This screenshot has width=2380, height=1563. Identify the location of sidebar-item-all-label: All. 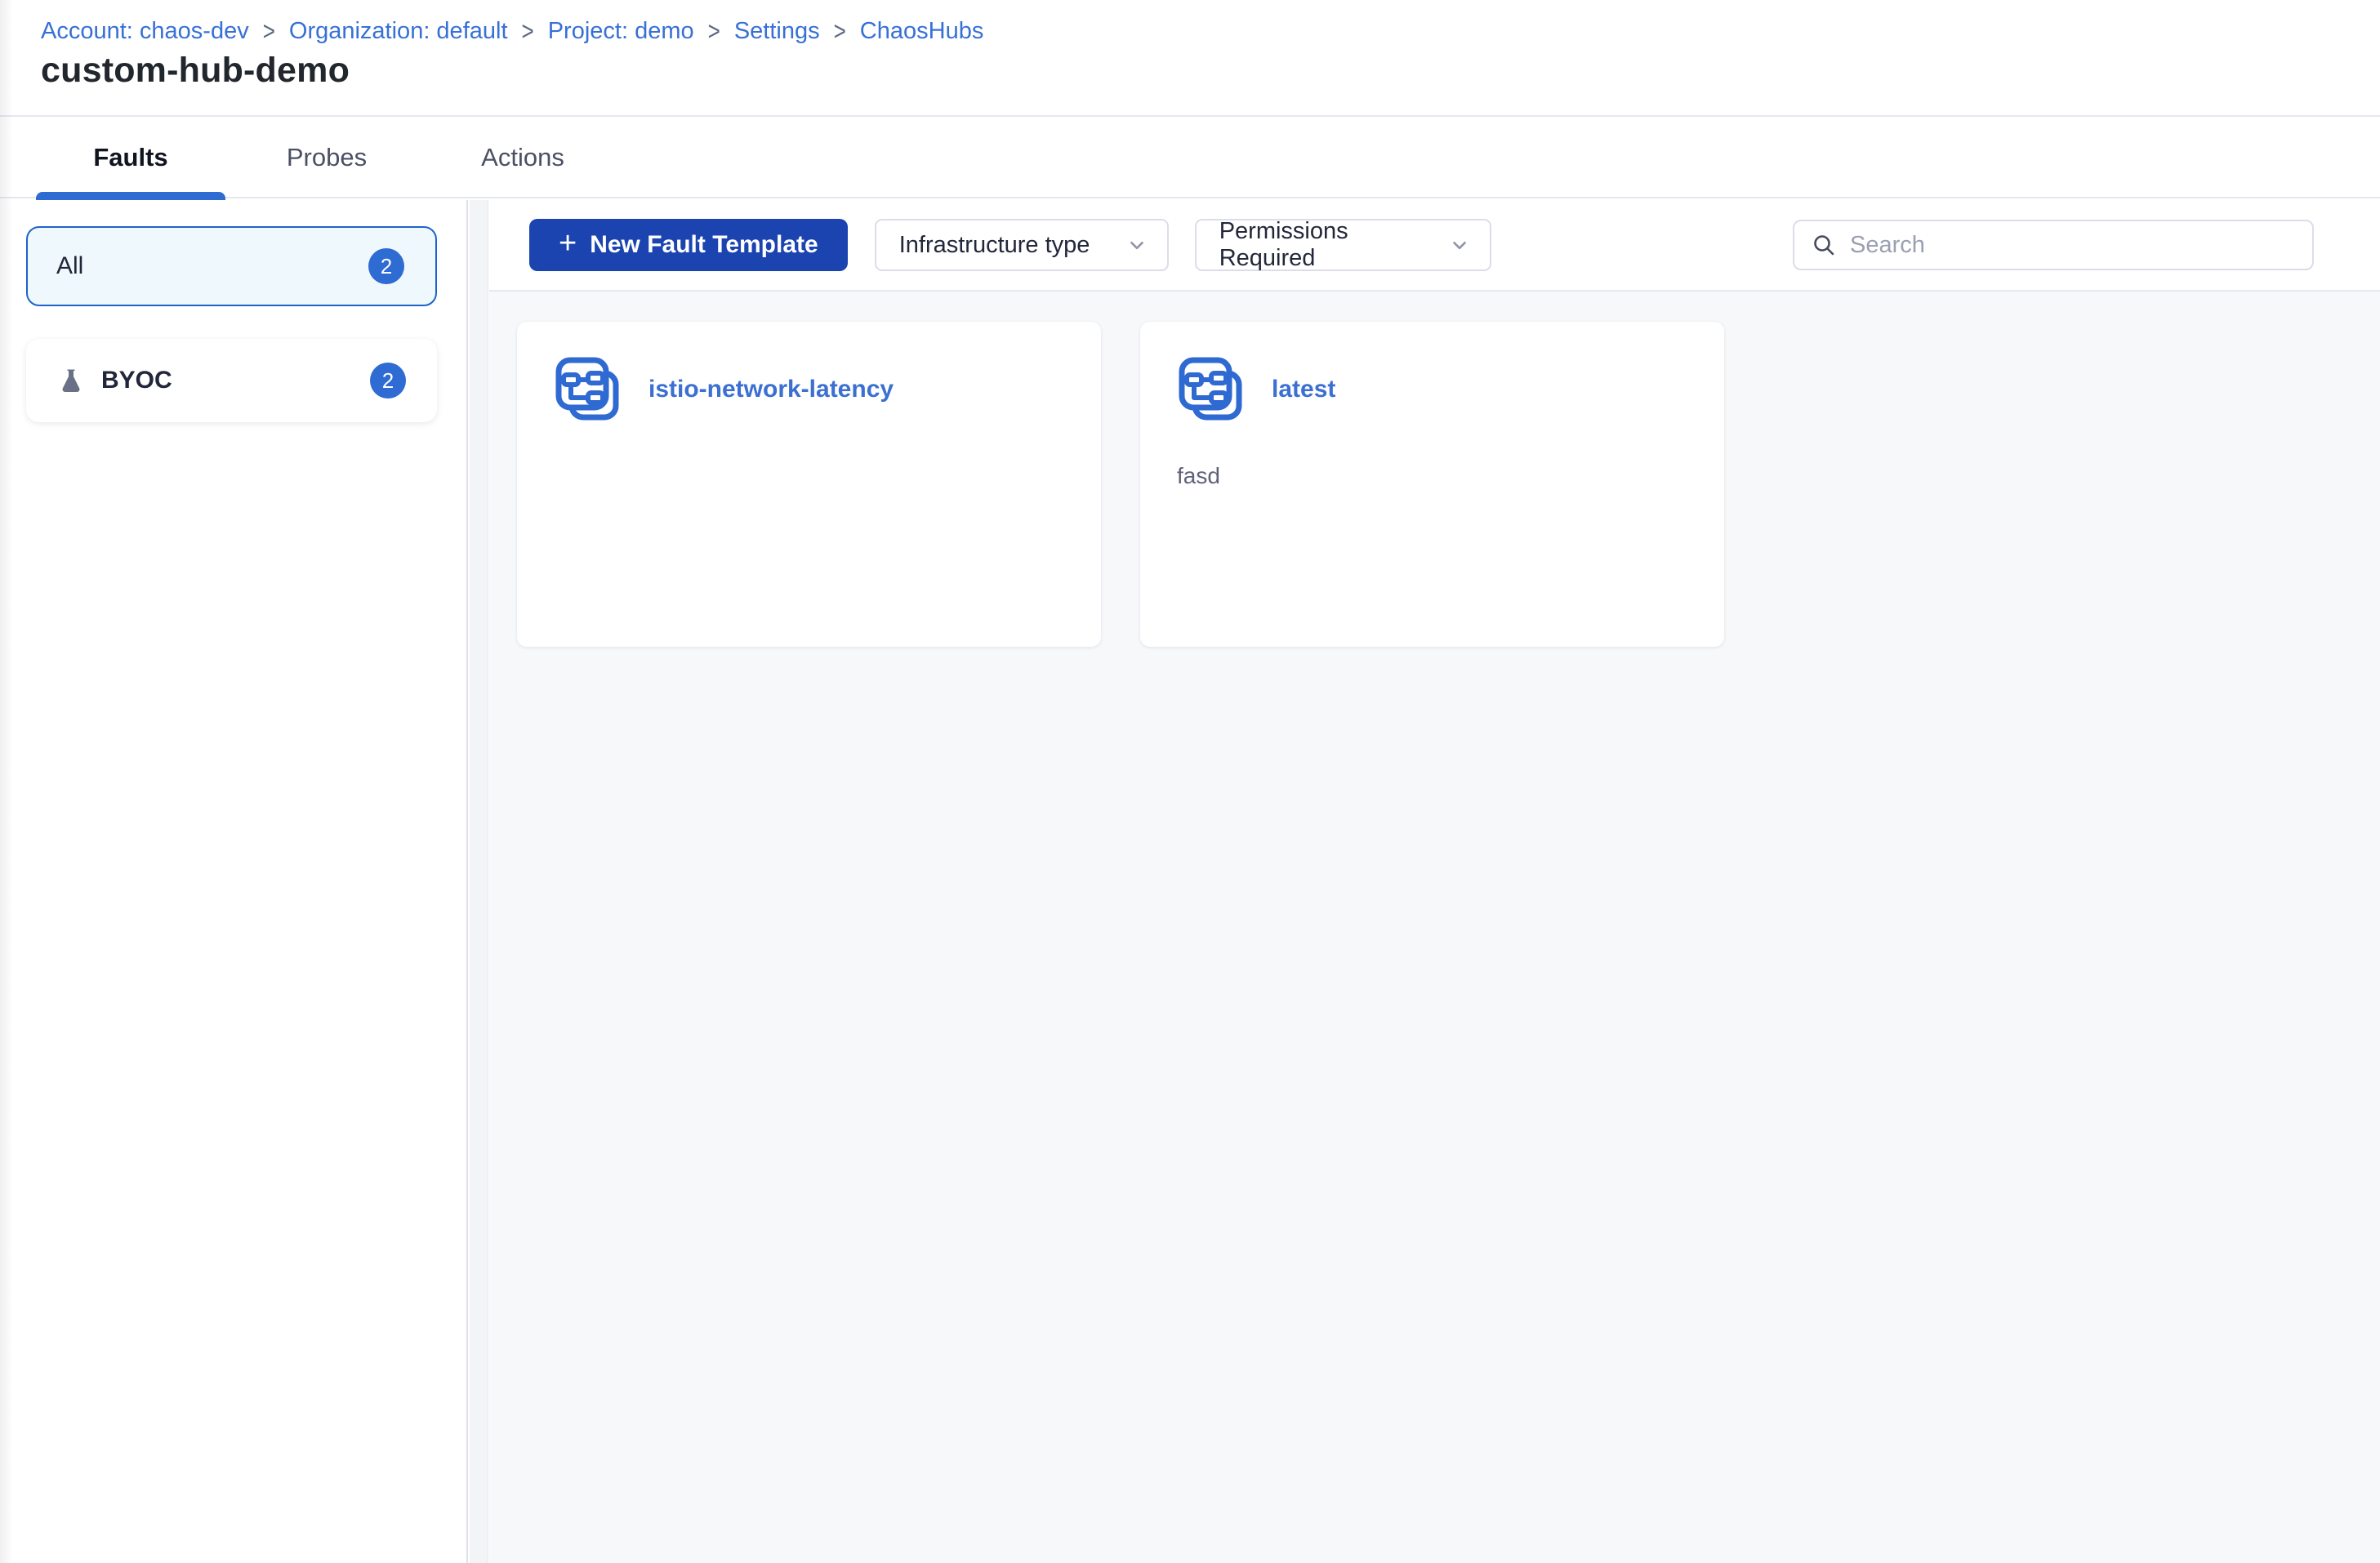
(70, 265).